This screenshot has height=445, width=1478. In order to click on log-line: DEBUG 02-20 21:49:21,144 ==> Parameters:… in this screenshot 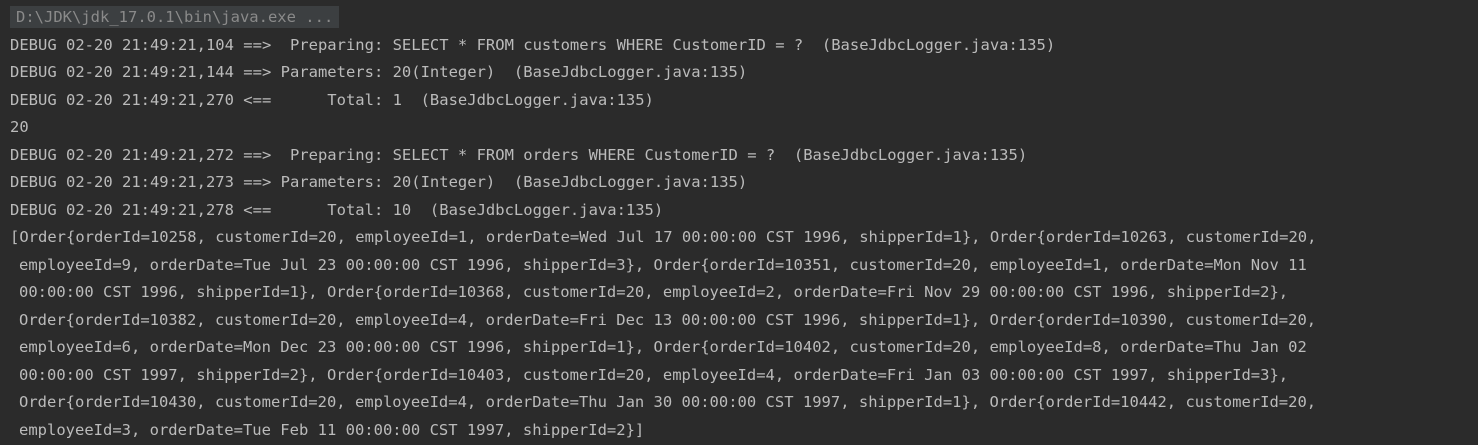, I will do `click(379, 72)`.